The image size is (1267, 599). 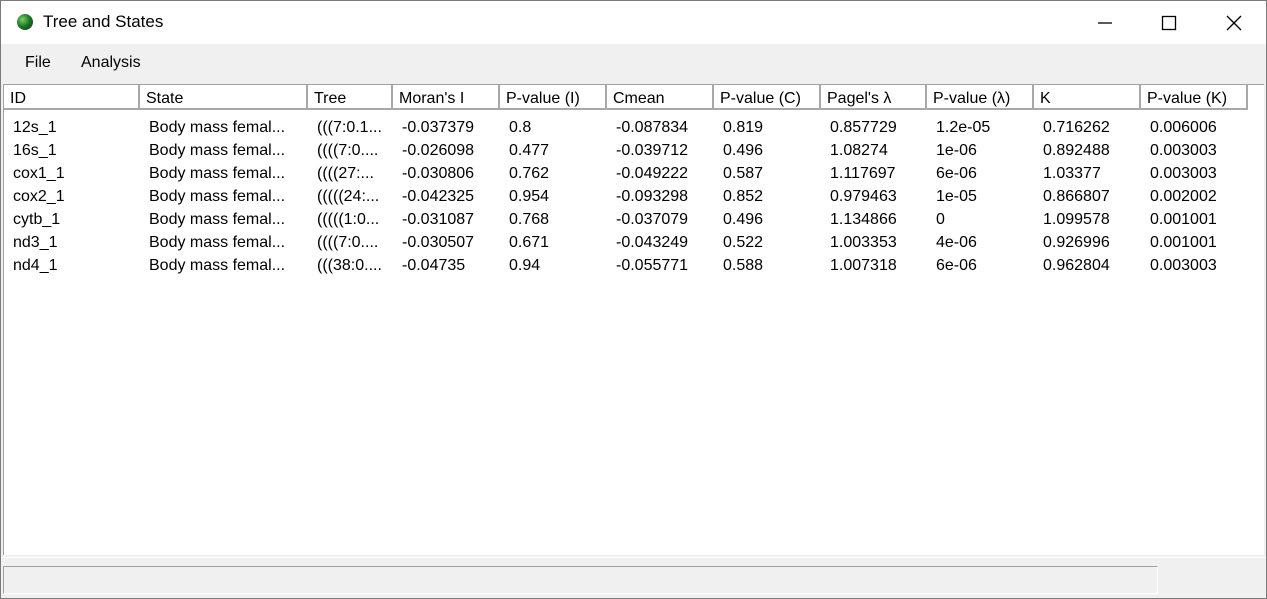 I want to click on cell-cmean: -0.087834, so click(x=652, y=127).